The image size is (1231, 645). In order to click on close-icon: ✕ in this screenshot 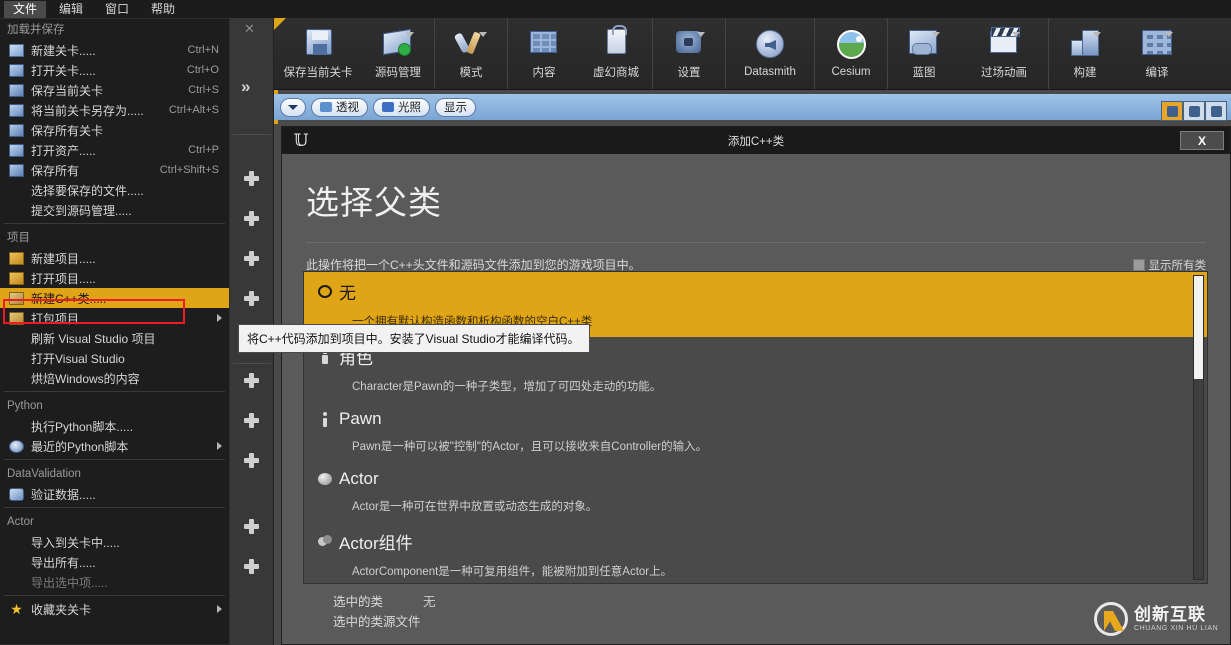, I will do `click(249, 29)`.